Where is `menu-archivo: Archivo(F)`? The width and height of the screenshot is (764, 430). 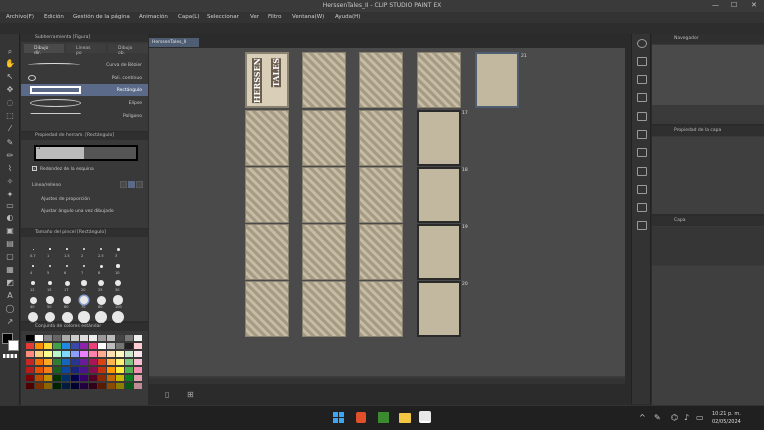
menu-archivo: Archivo(F) is located at coordinates (20, 17).